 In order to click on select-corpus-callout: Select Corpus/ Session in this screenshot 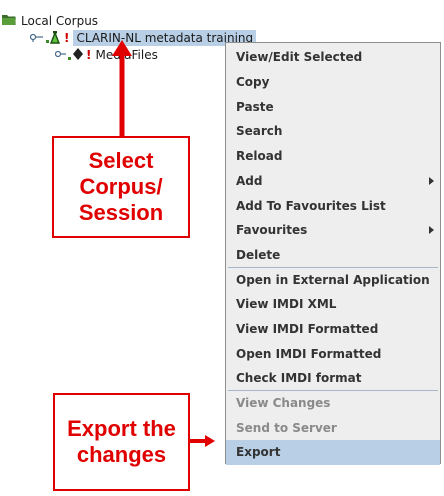, I will do `click(121, 187)`.